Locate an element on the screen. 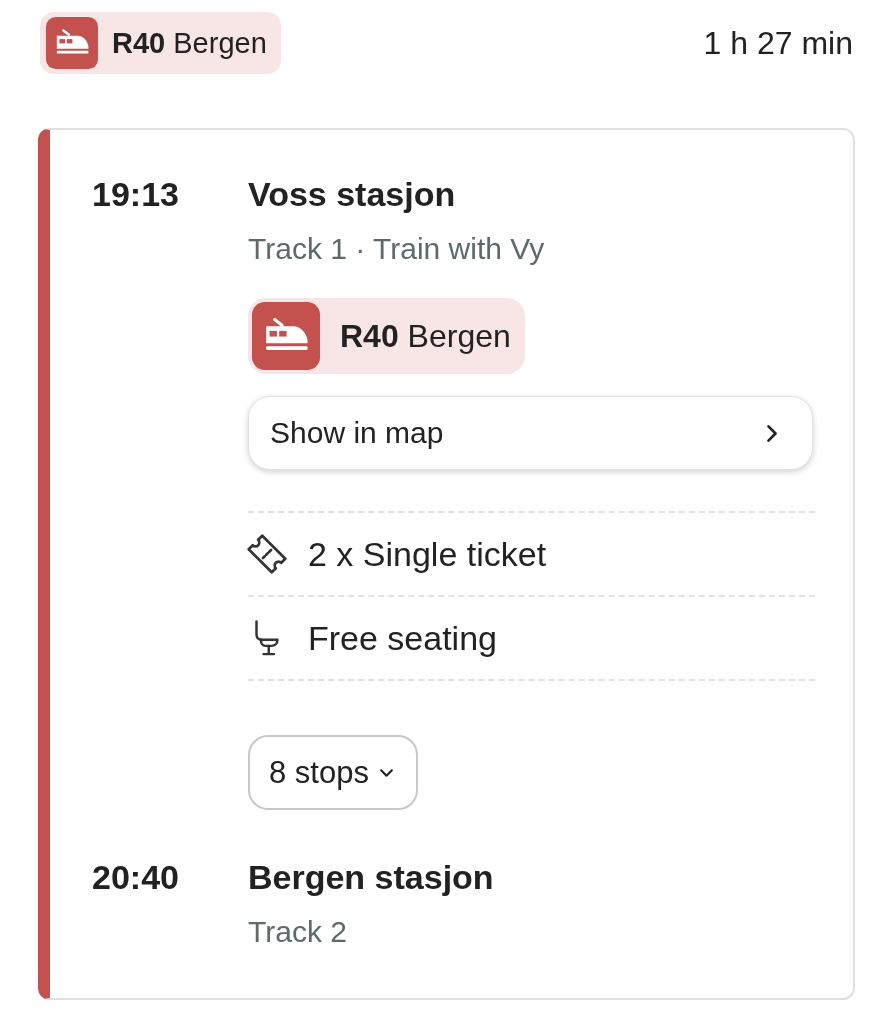 The image size is (895, 1024). stops-toggle-button: 8 stops is located at coordinates (333, 772).